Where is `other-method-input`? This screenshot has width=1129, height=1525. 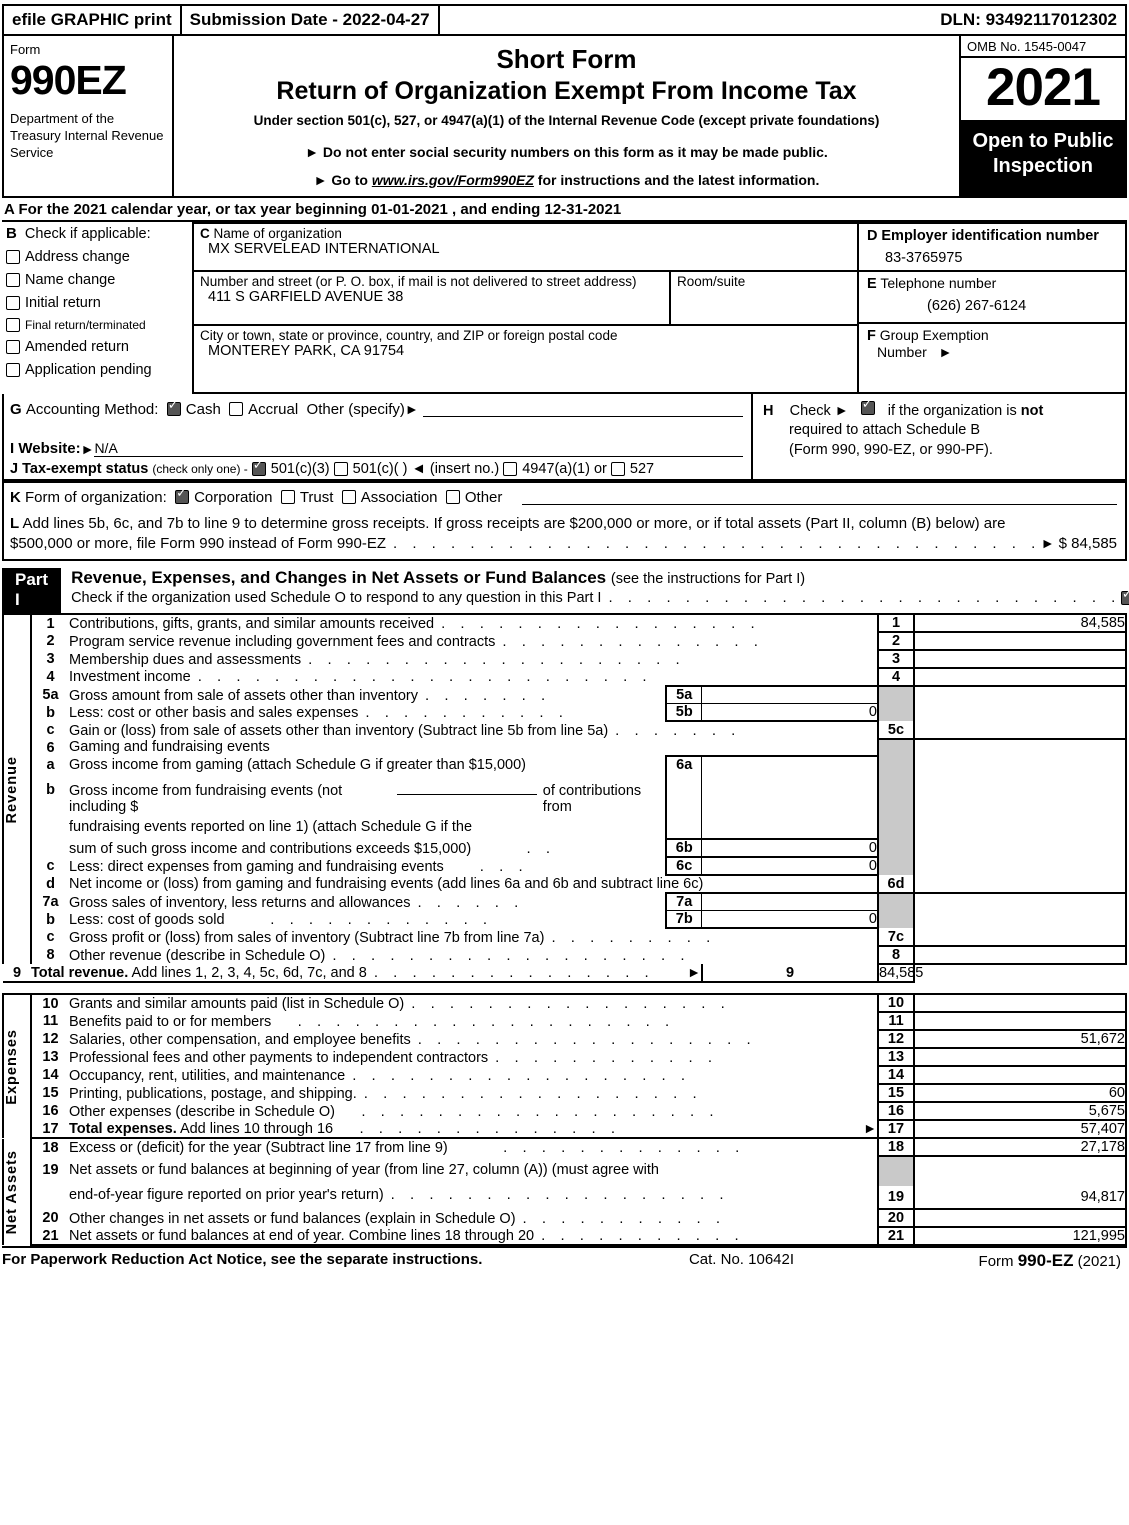
other-method-input is located at coordinates (582, 409).